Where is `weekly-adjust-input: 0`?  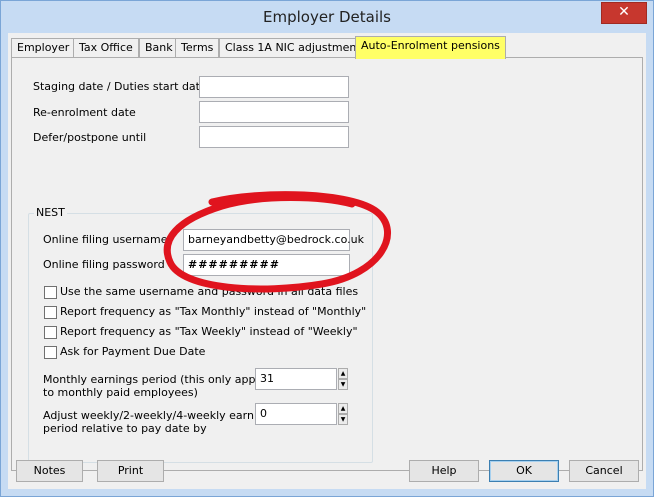 weekly-adjust-input: 0 is located at coordinates (296, 414).